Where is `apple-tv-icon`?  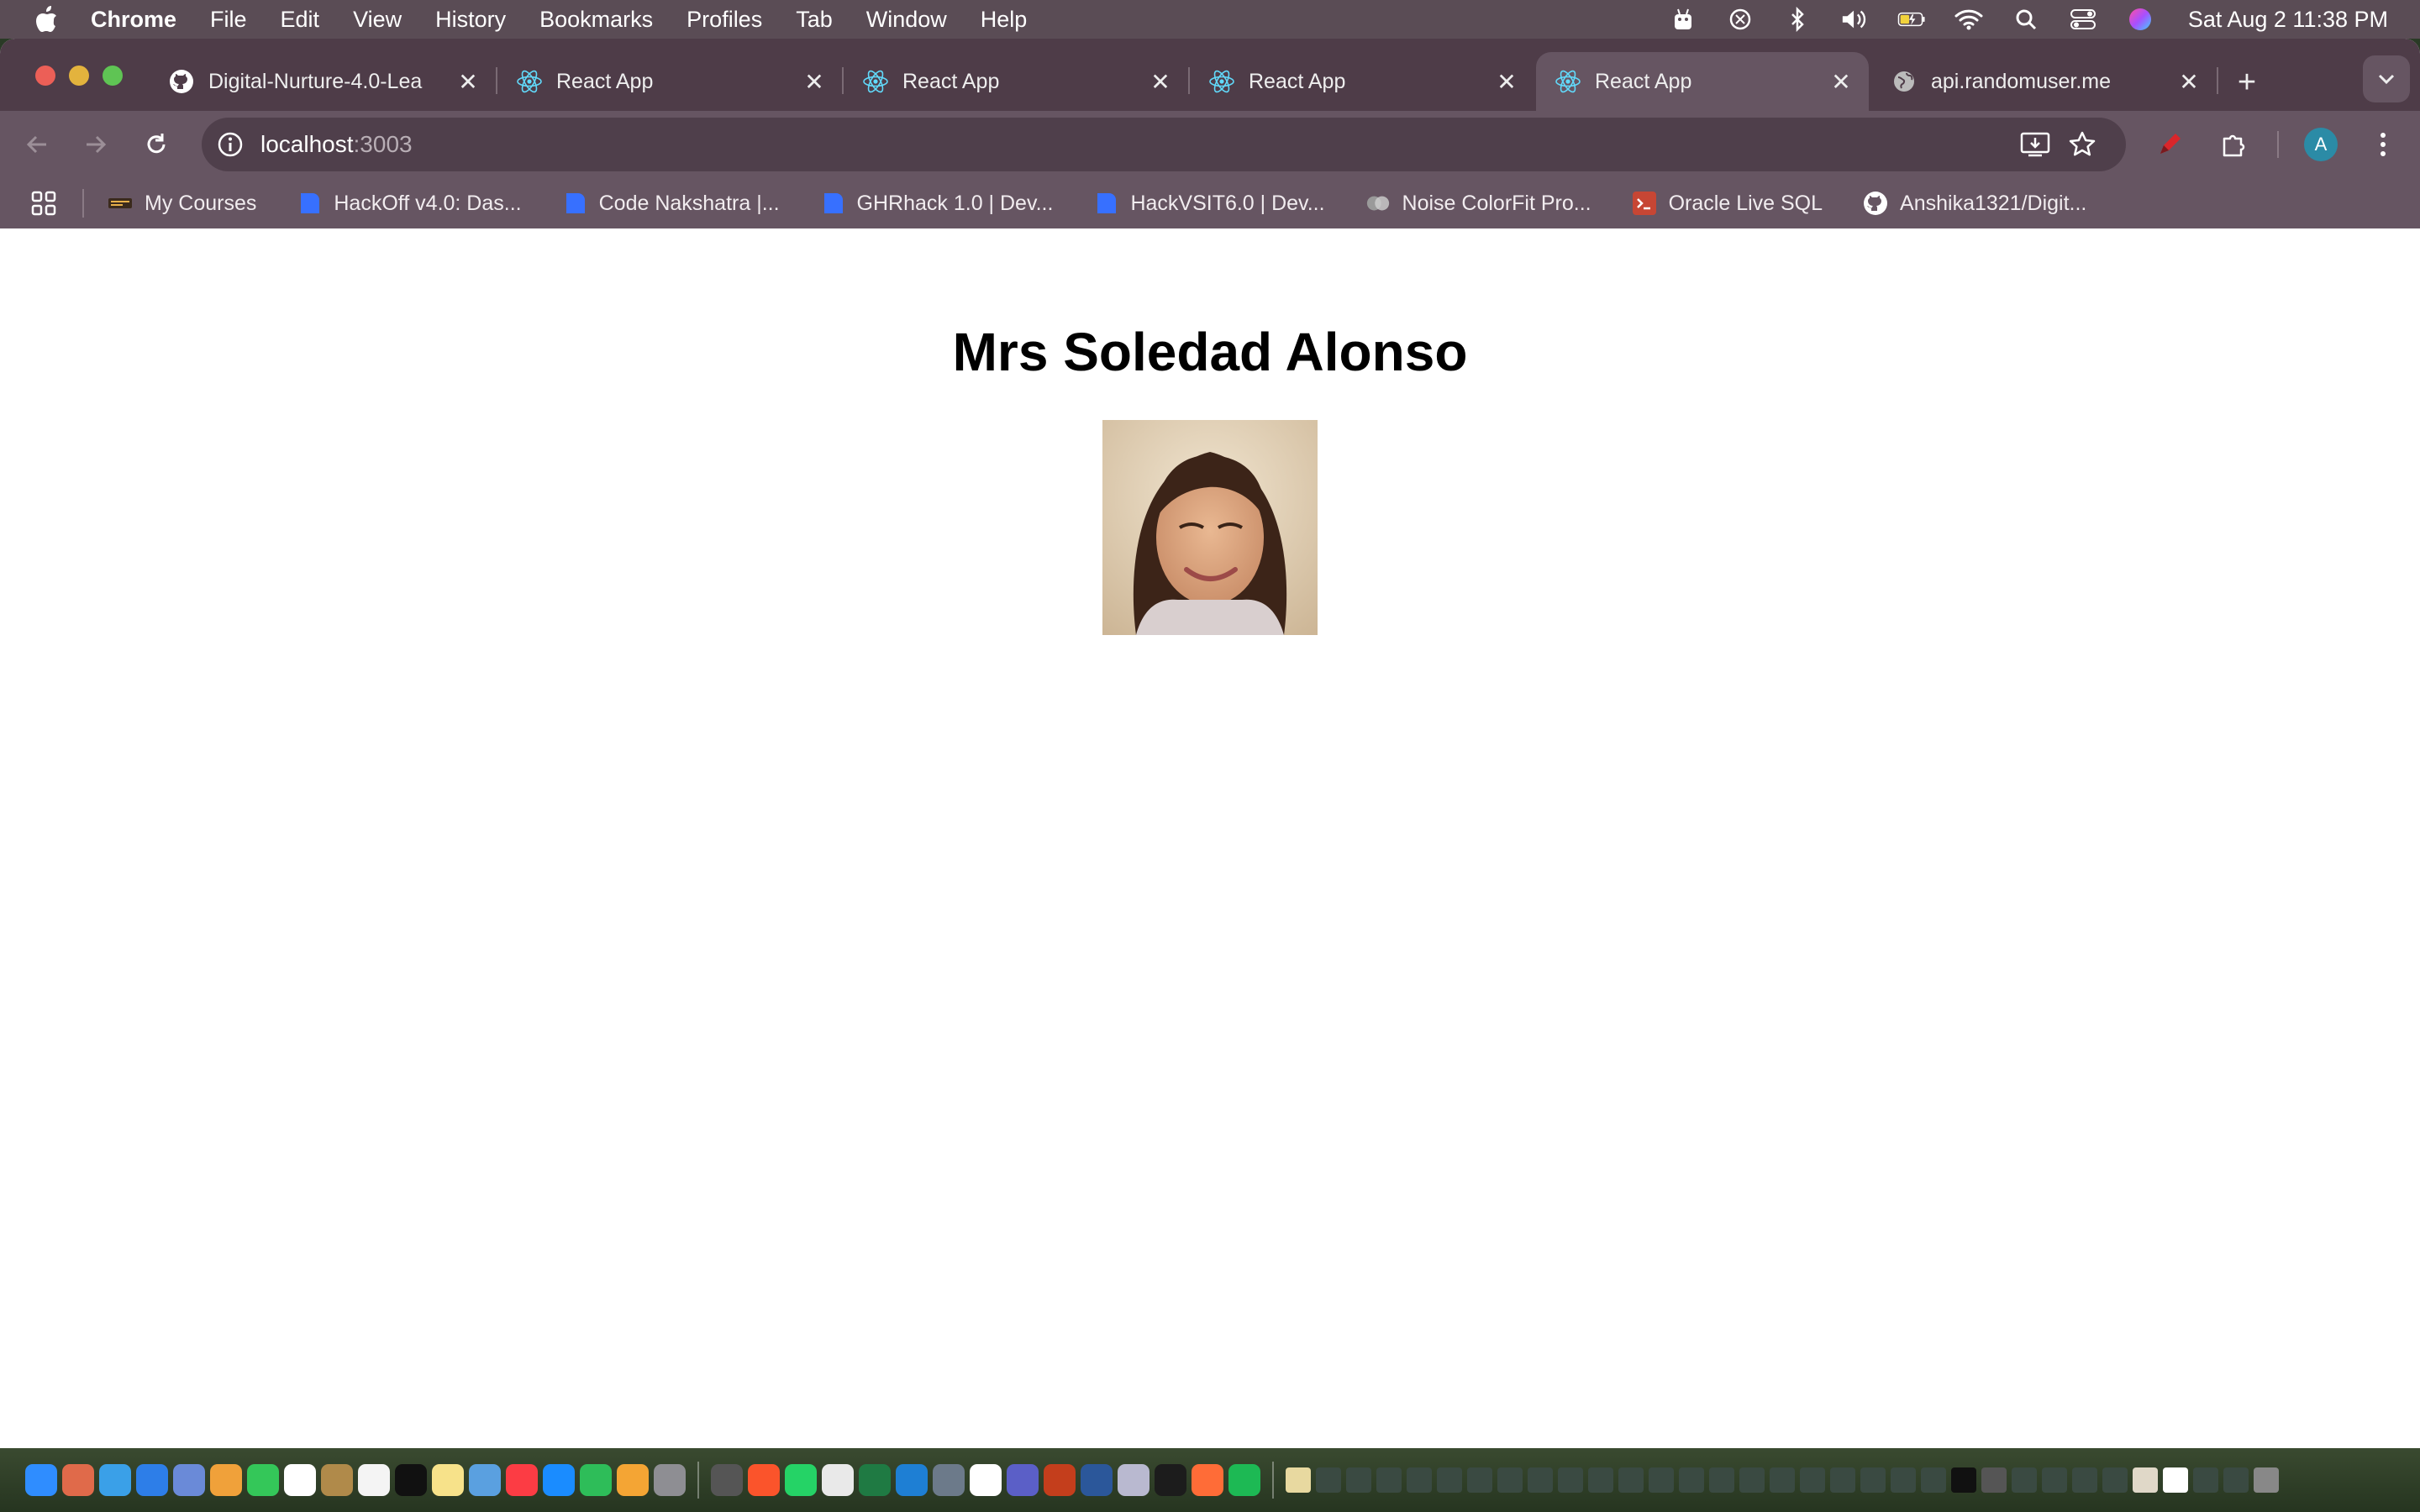 apple-tv-icon is located at coordinates (411, 1480).